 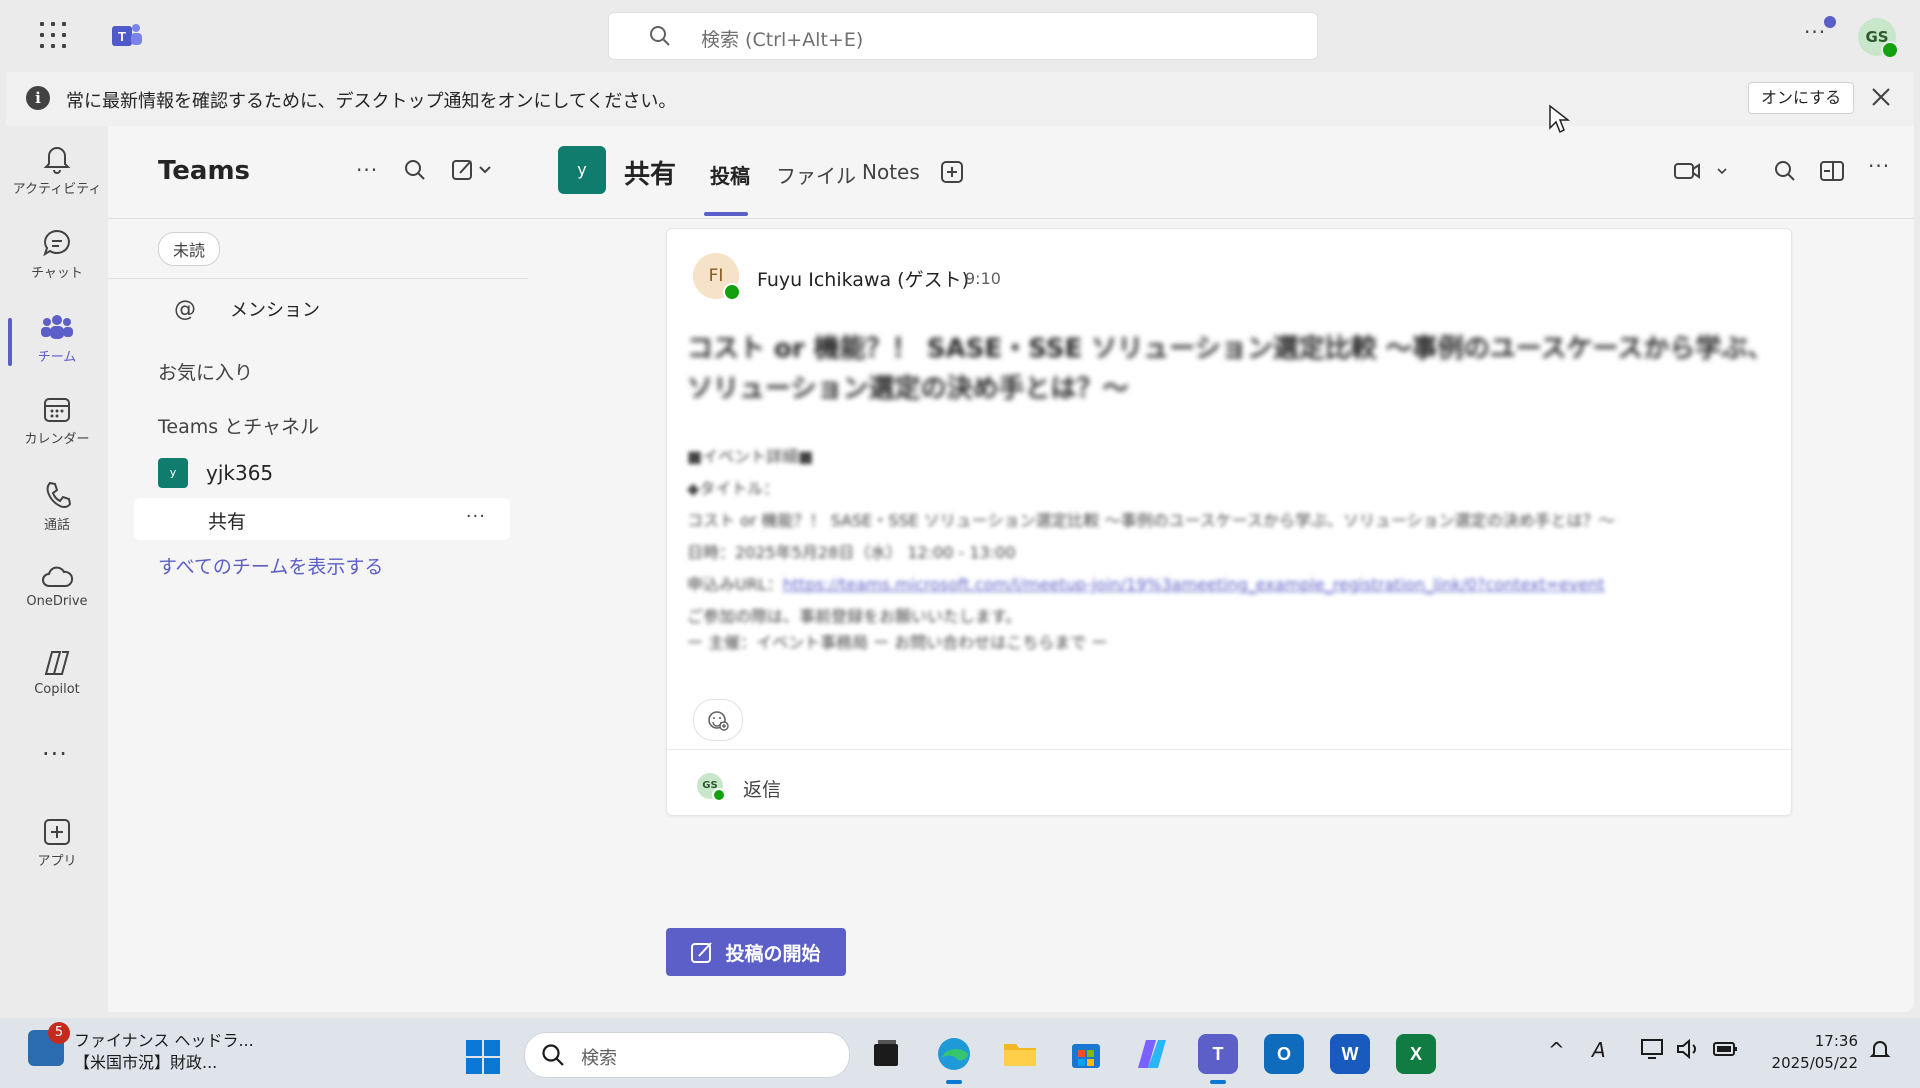 I want to click on rail-label: チーム, so click(x=57, y=357).